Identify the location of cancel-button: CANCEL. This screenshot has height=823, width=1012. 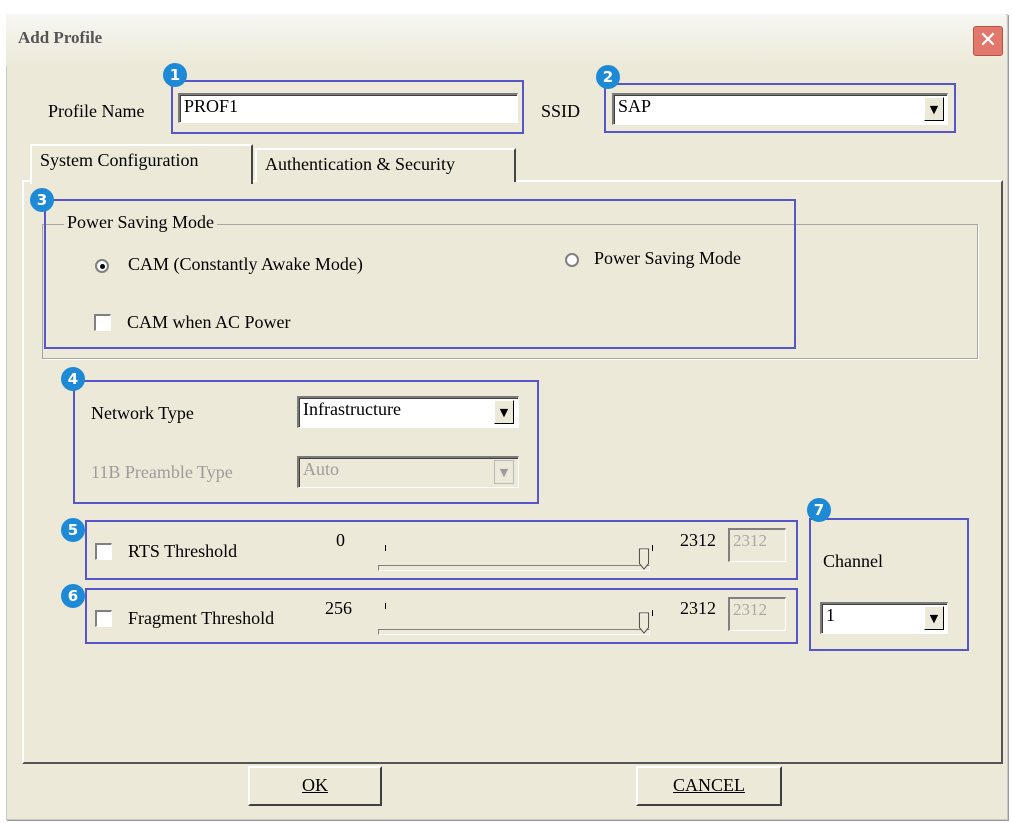
(709, 786).